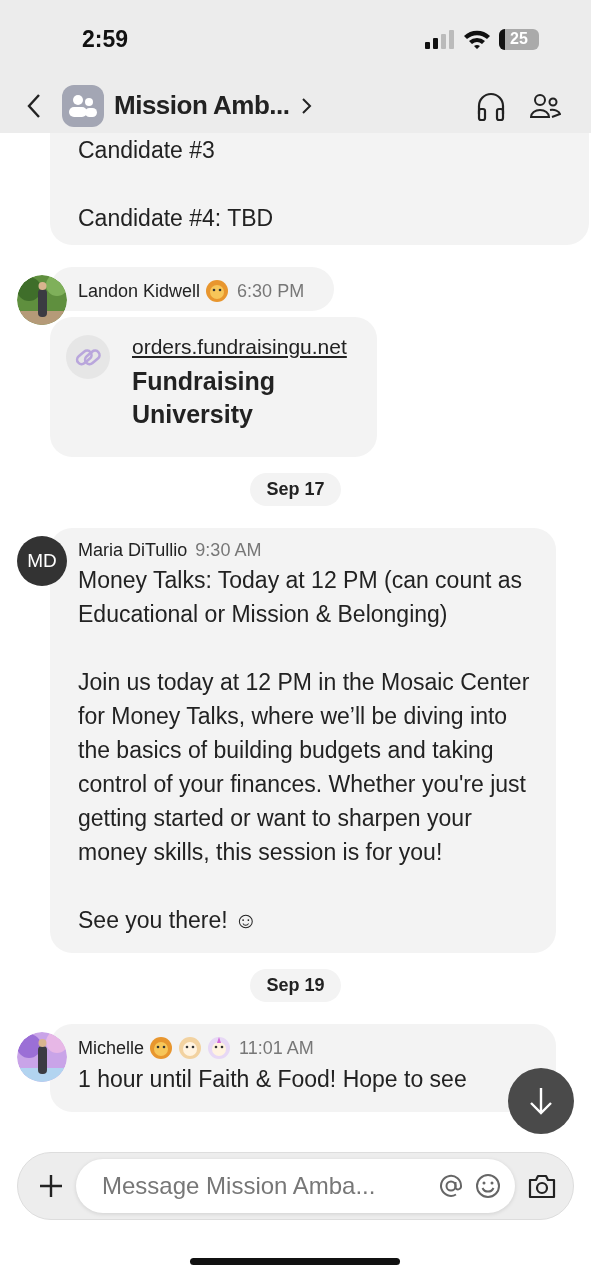  I want to click on sender-name: Landon Kidwell, so click(139, 291).